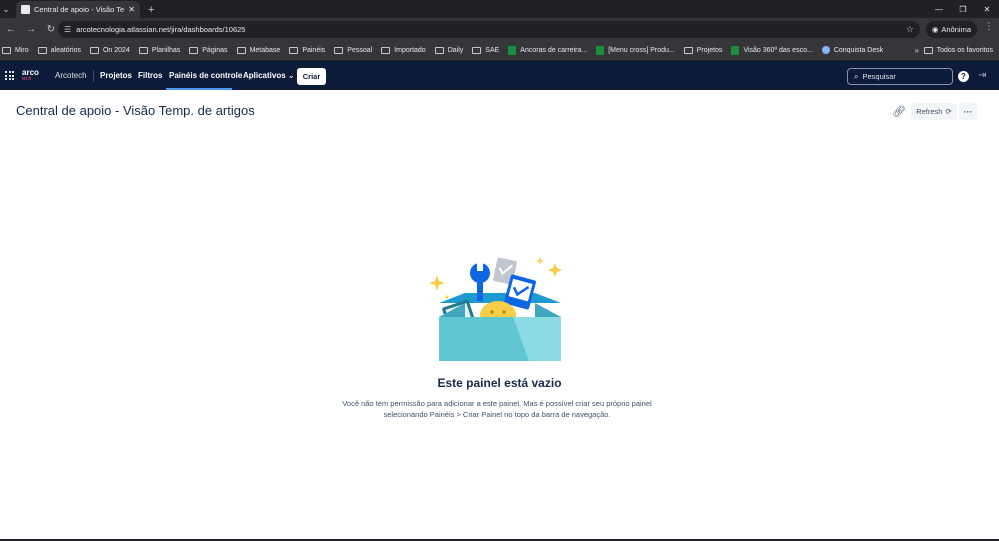 The image size is (999, 541). What do you see at coordinates (499, 9) in the screenshot?
I see `tab-strip: ⌄ Central de apoio - Visão Temp. ✕ +` at bounding box center [499, 9].